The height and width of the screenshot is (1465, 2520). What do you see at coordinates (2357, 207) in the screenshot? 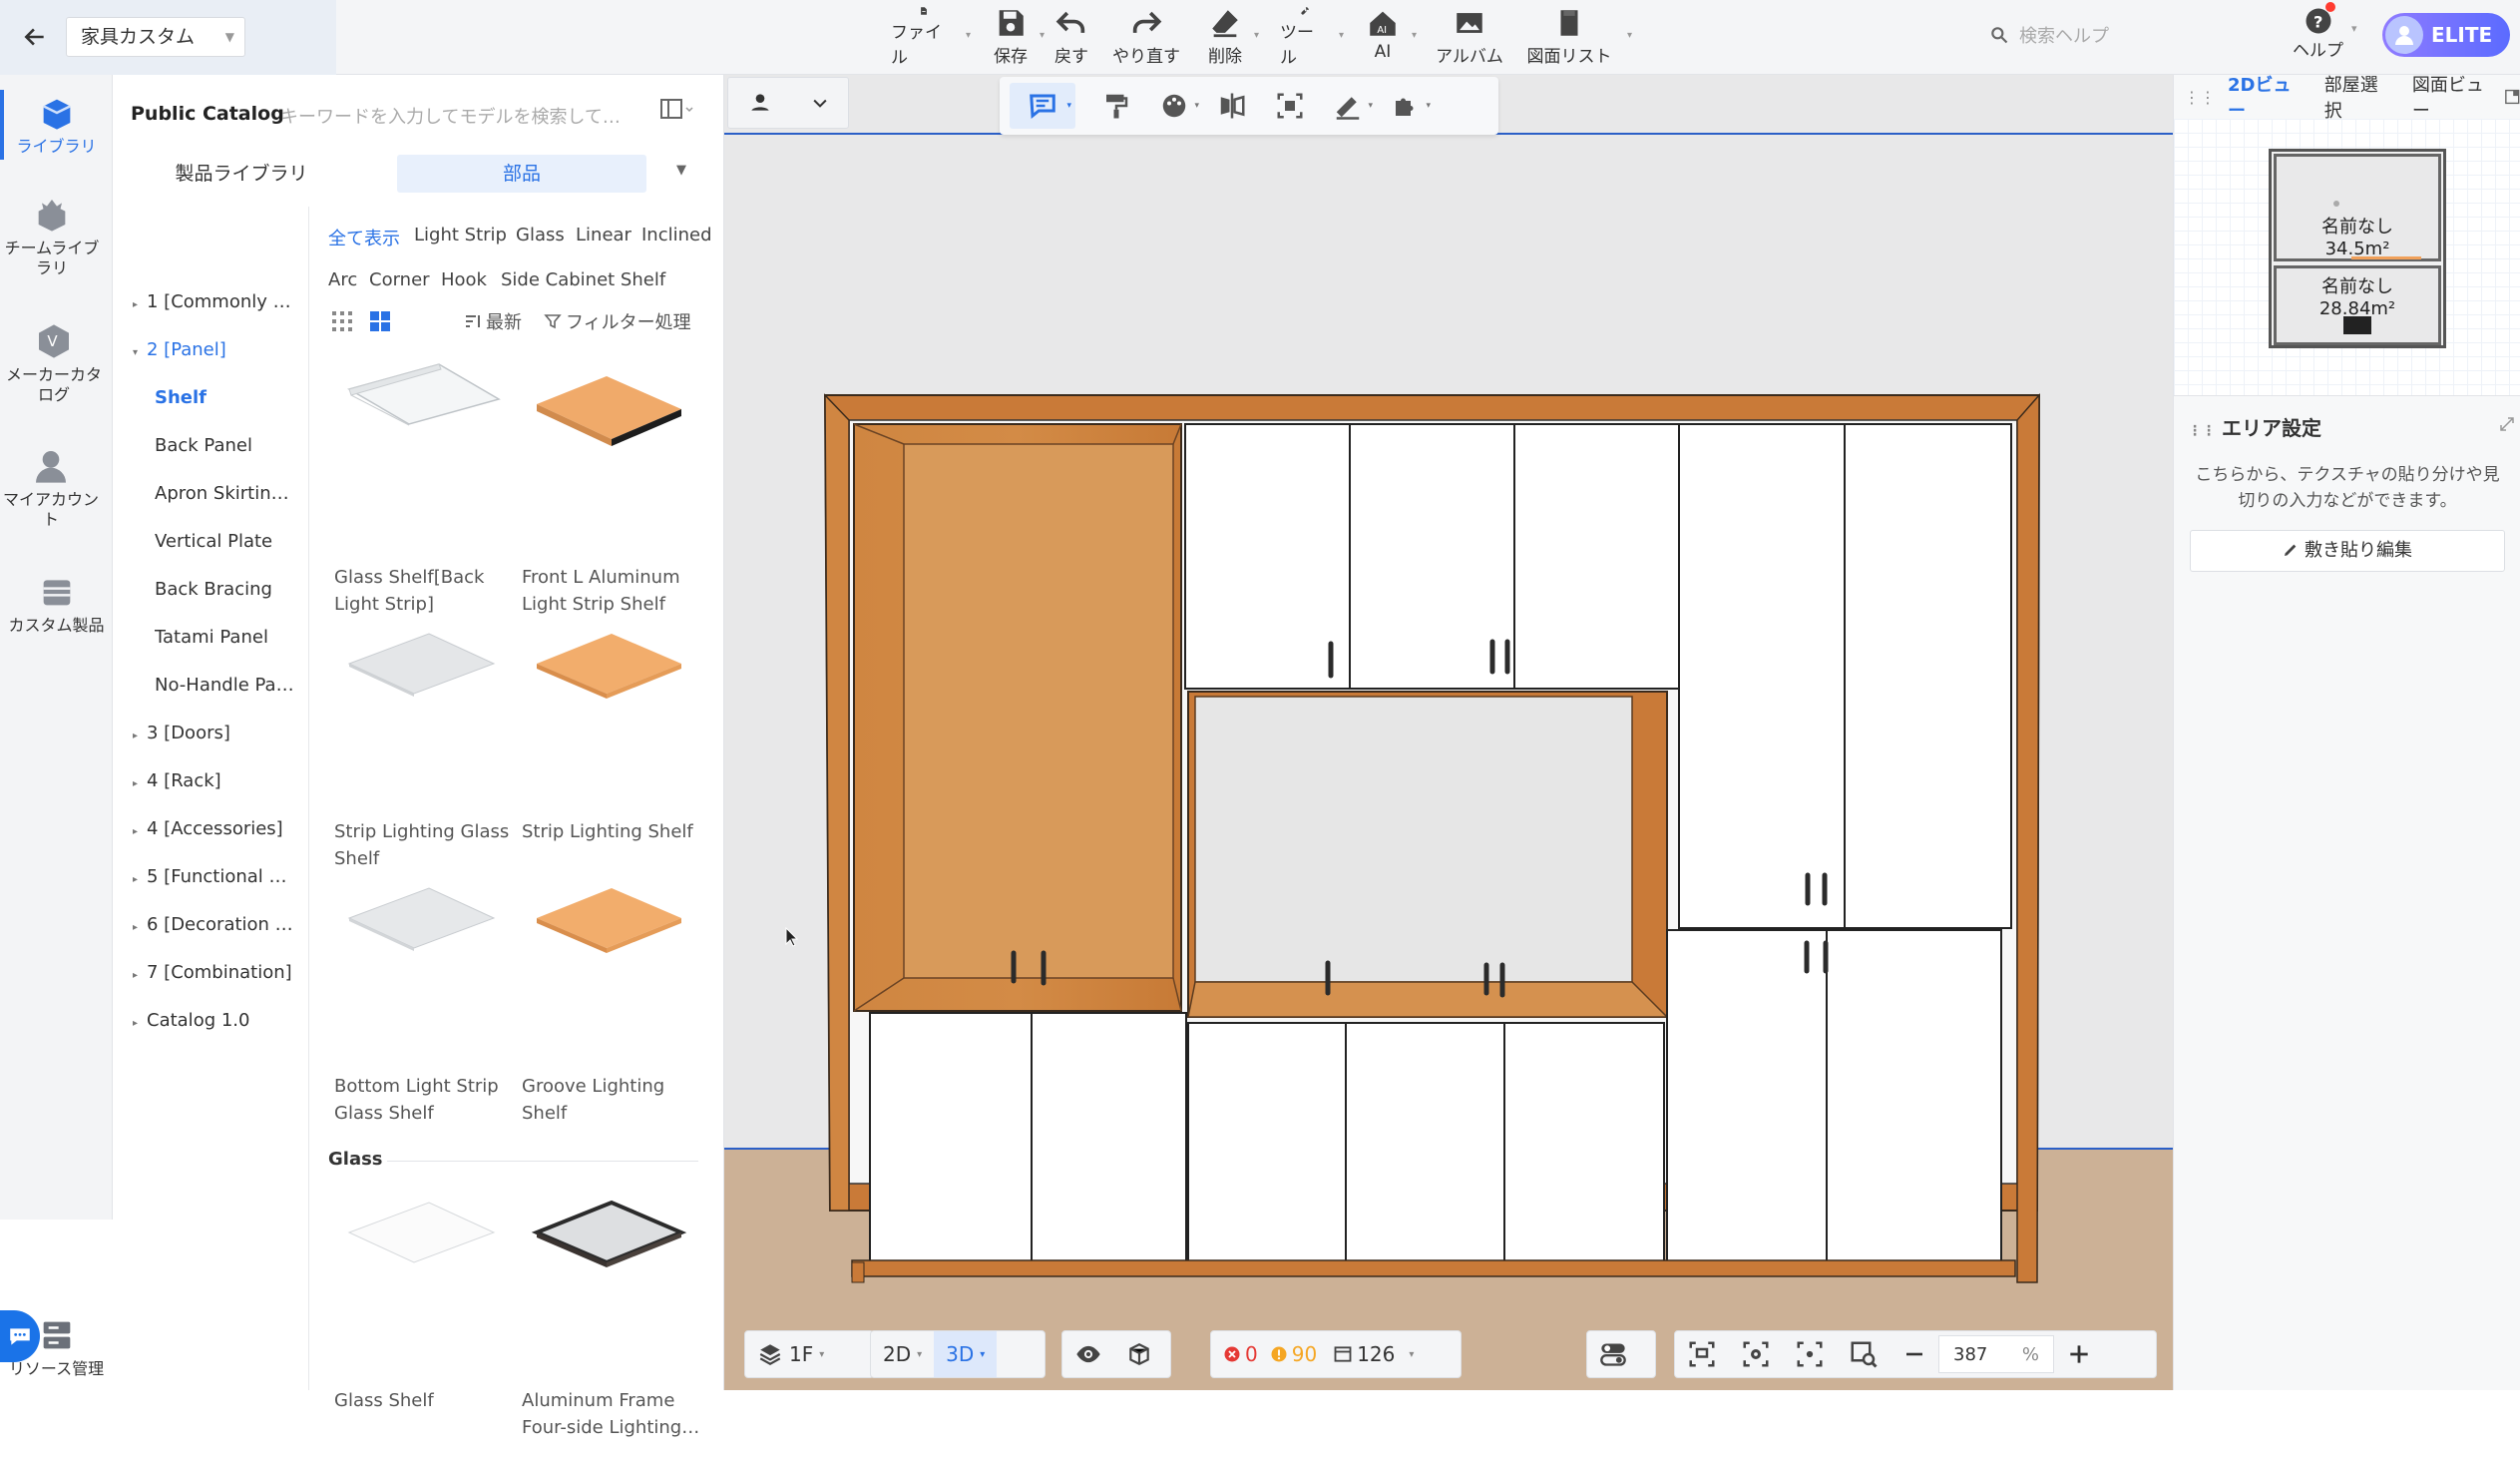
I see `room-1: 名前なし 34.5m²` at bounding box center [2357, 207].